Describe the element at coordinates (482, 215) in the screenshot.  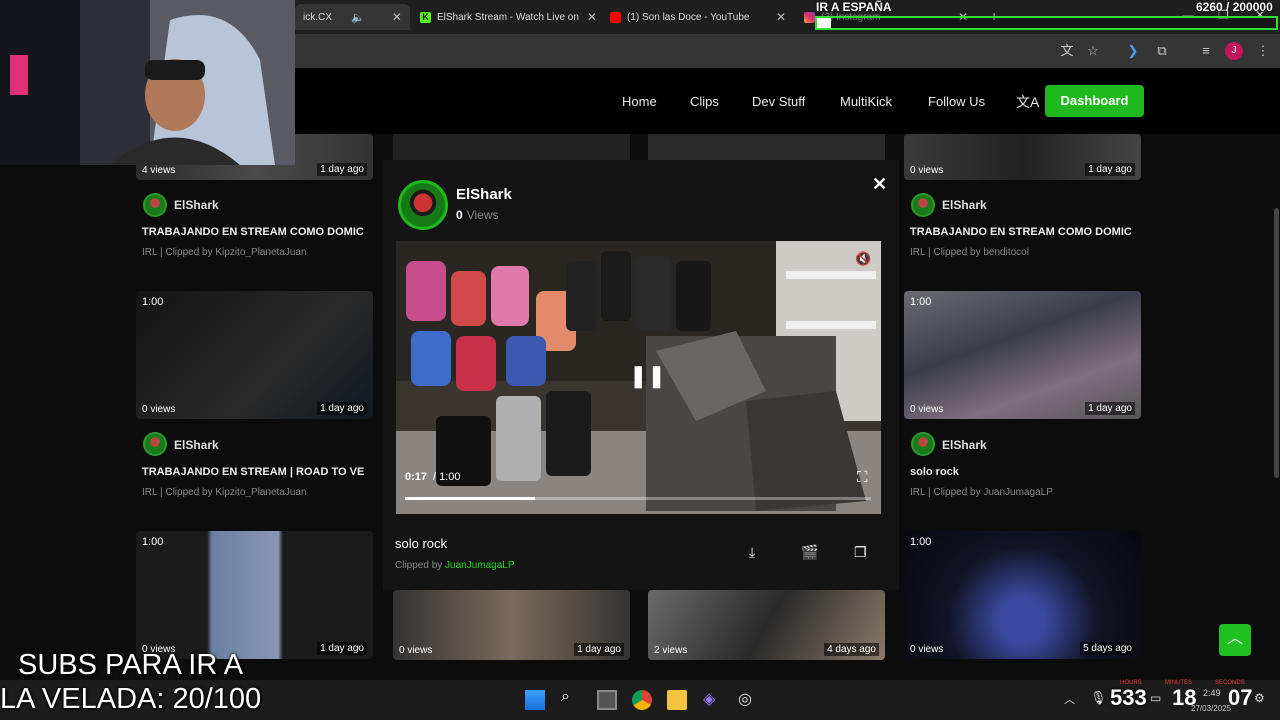
I see `view-count-label: Views` at that location.